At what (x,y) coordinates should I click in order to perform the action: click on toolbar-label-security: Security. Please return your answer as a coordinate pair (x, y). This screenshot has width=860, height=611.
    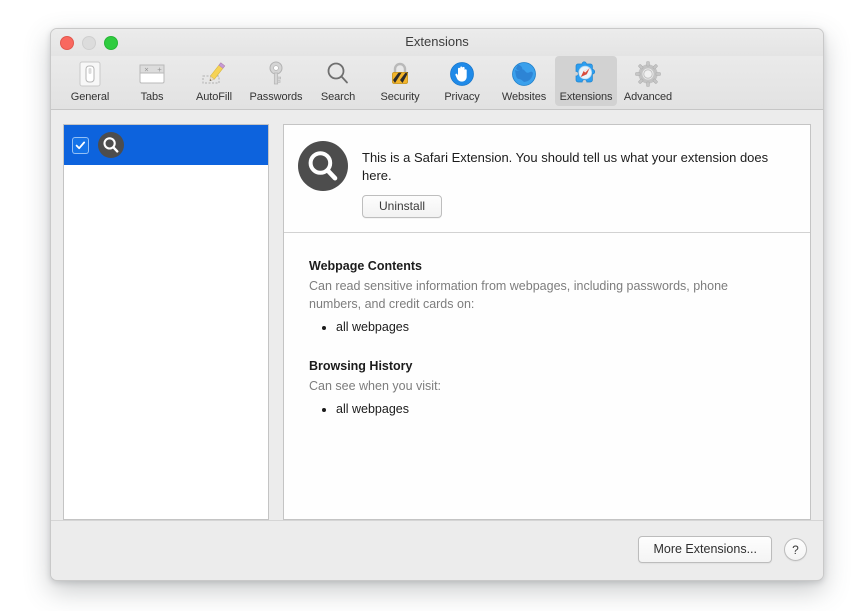
    Looking at the image, I should click on (400, 97).